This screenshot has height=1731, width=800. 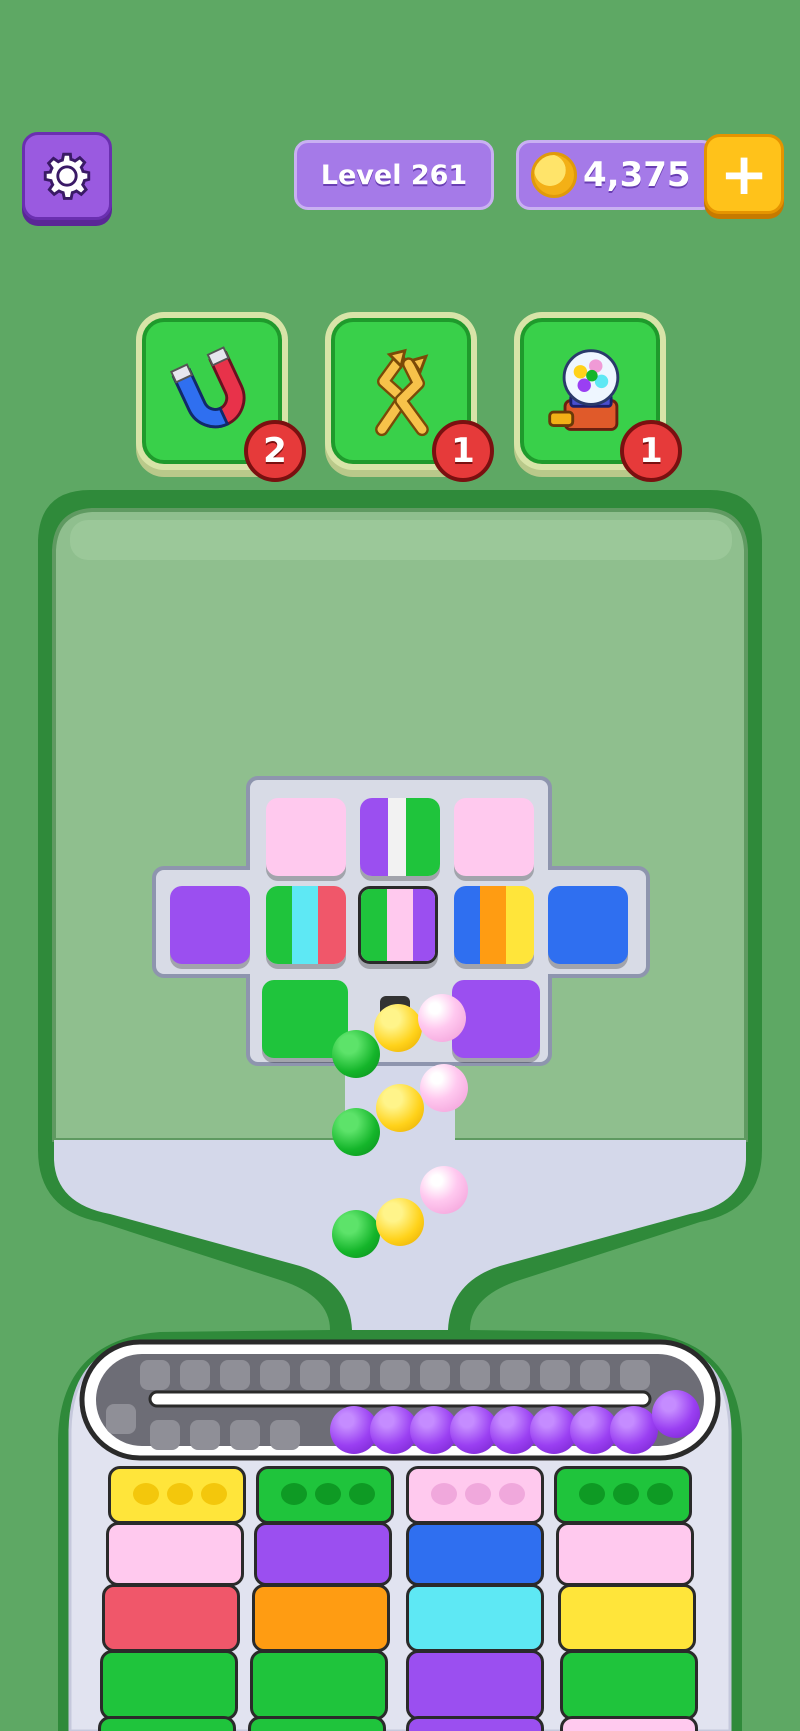 I want to click on magnet-count: 2, so click(x=275, y=451).